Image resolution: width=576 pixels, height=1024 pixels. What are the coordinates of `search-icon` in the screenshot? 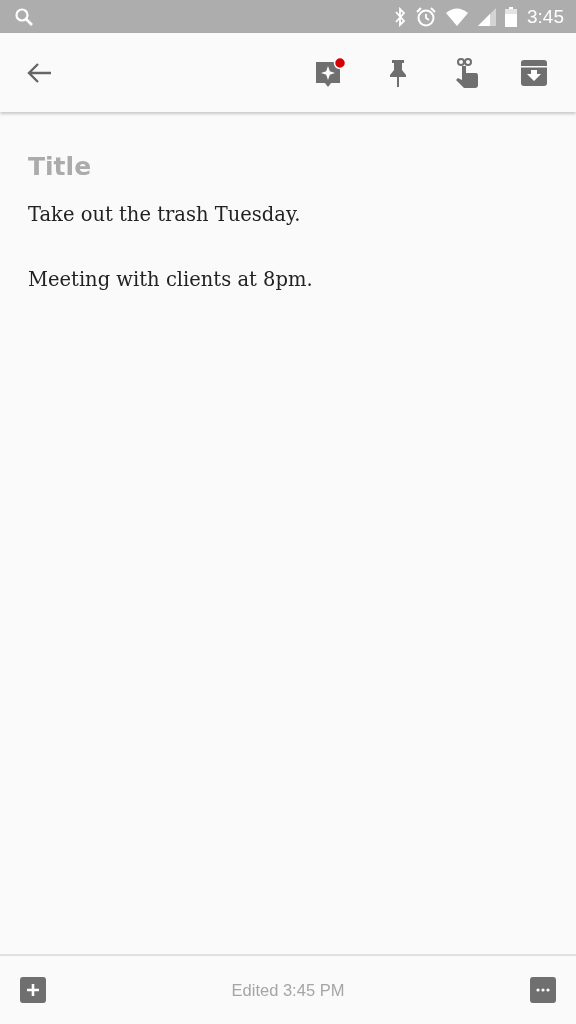 It's located at (24, 16).